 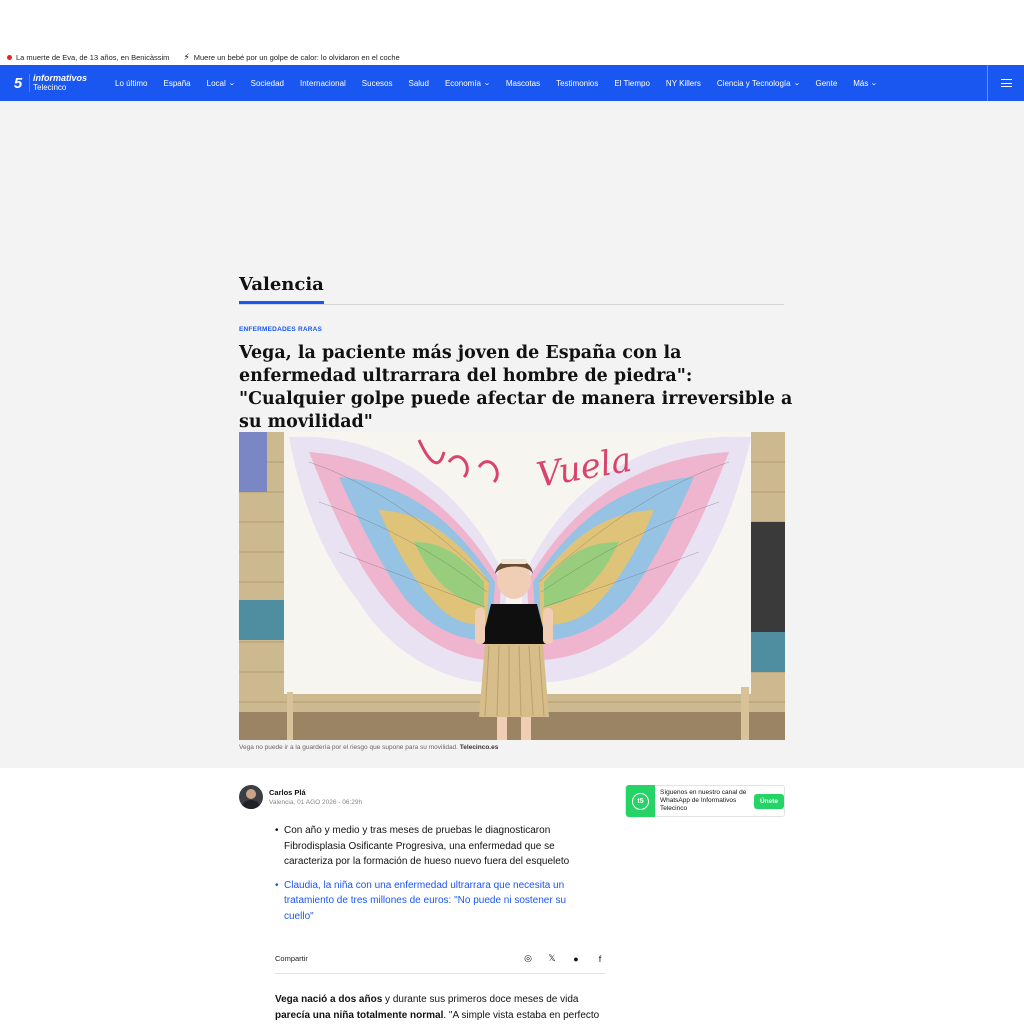 What do you see at coordinates (479, 747) in the screenshot?
I see `caption-source: Telecinco.es` at bounding box center [479, 747].